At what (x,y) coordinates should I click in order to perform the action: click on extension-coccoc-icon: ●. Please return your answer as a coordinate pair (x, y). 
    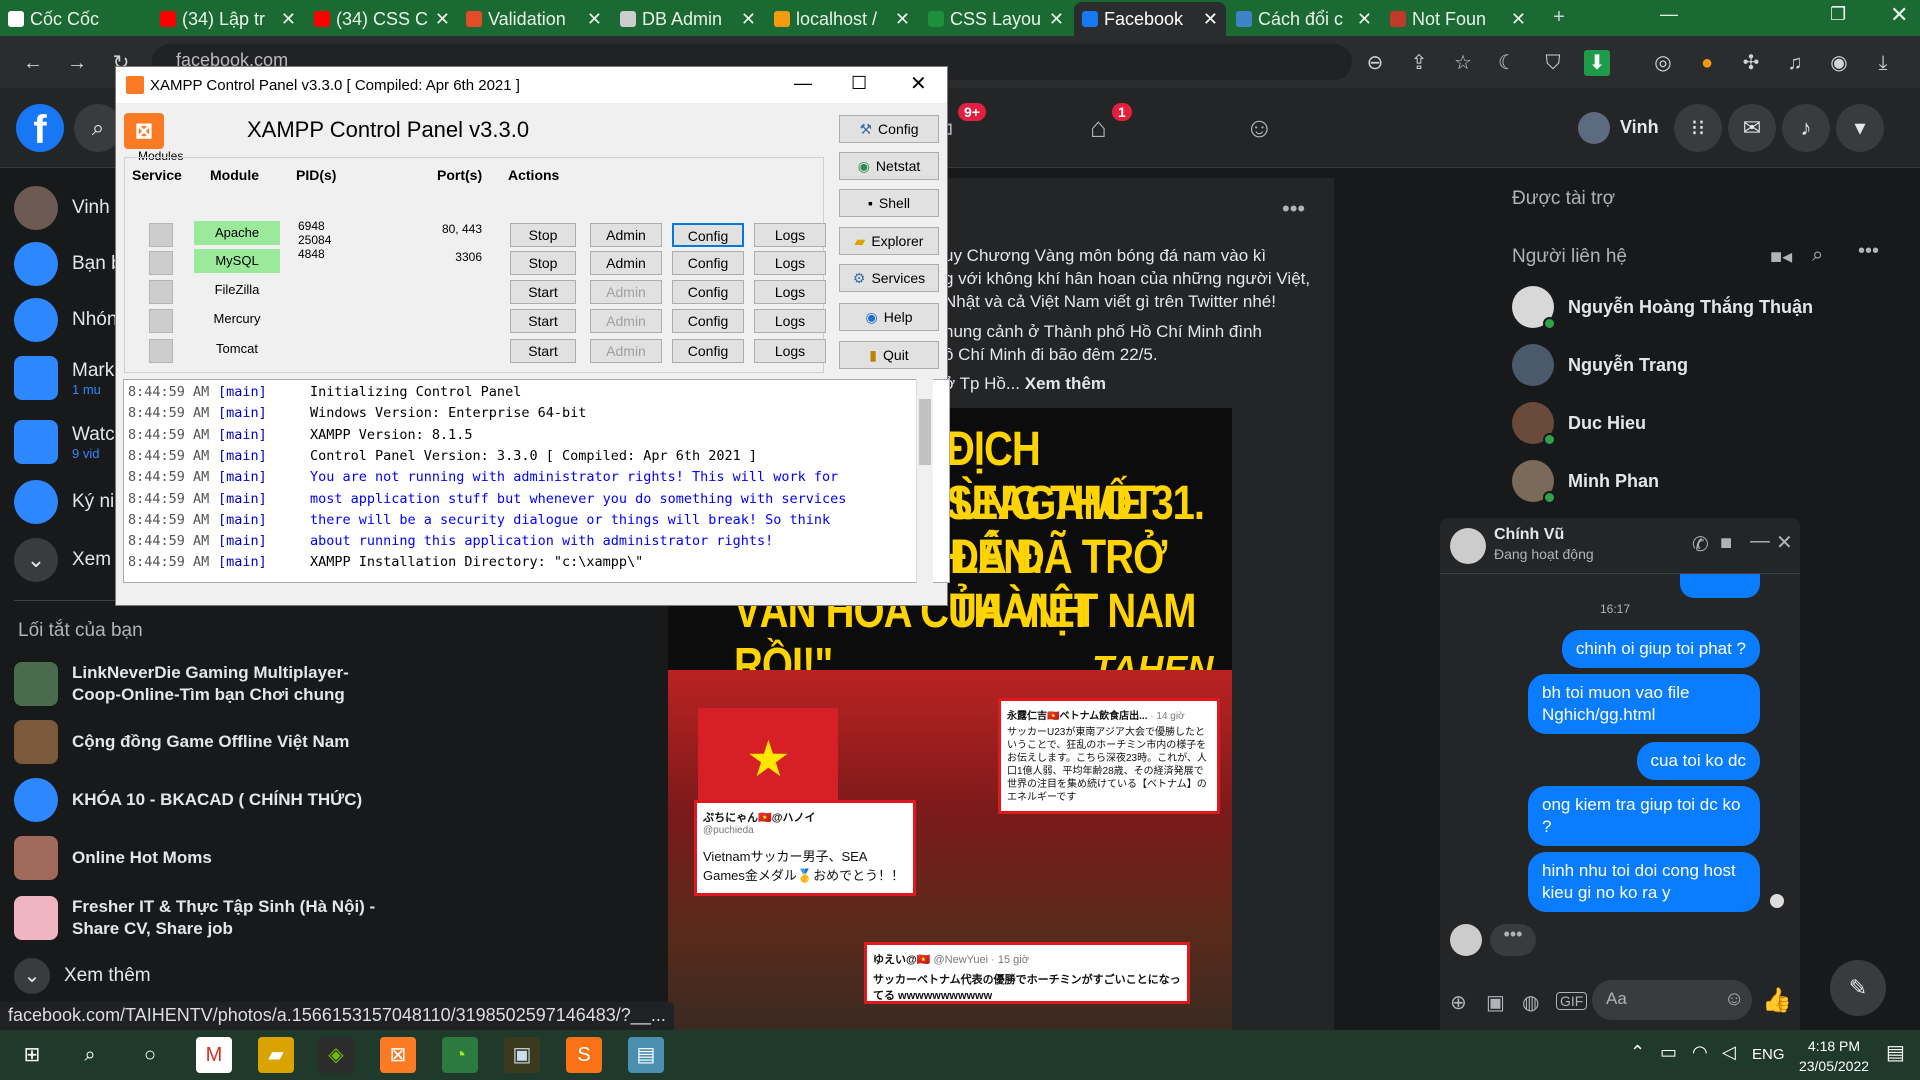
    Looking at the image, I should click on (1707, 63).